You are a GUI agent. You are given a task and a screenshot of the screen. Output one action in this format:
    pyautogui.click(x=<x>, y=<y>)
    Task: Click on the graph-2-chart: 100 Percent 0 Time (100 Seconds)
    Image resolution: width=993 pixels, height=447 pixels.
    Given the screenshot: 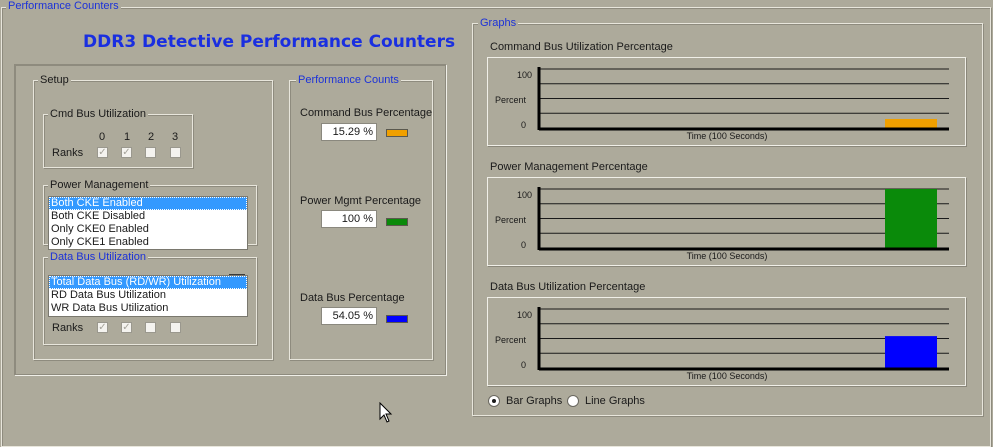 What is the action you would take?
    pyautogui.click(x=722, y=224)
    